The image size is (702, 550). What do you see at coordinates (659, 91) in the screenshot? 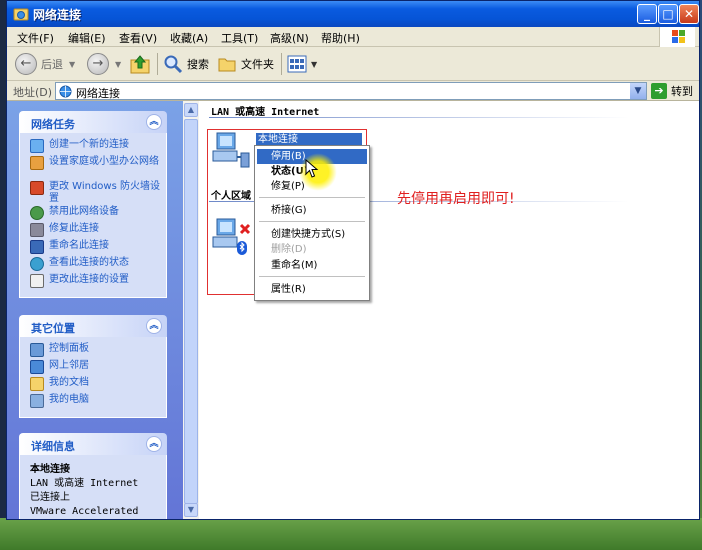
I see `go-arrow-icon: ➔` at bounding box center [659, 91].